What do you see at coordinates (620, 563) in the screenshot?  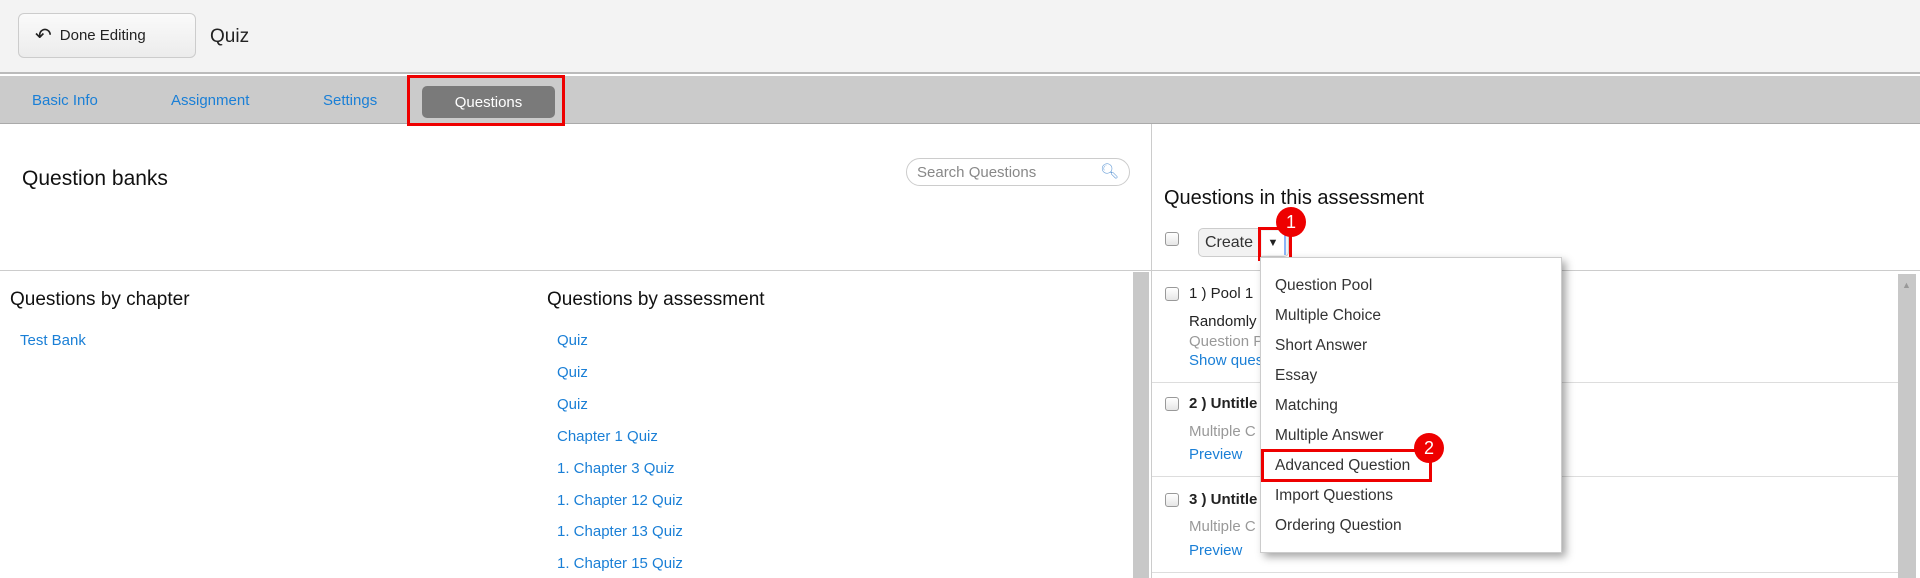 I see `assessment-link: 1. Chapter 15 Quiz` at bounding box center [620, 563].